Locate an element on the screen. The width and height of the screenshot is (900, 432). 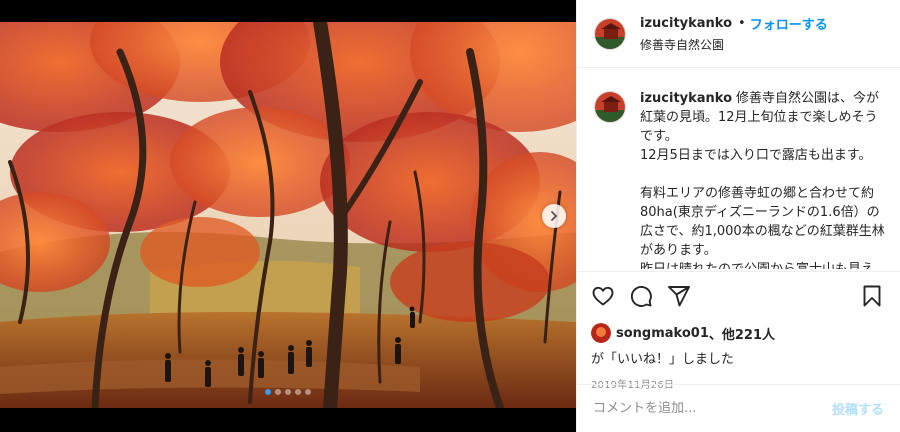
comment-input is located at coordinates (712, 408).